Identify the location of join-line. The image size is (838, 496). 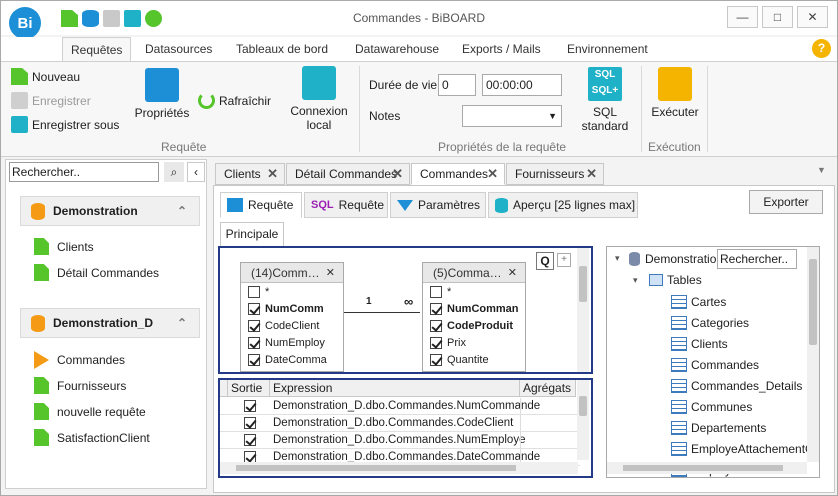
(382, 312).